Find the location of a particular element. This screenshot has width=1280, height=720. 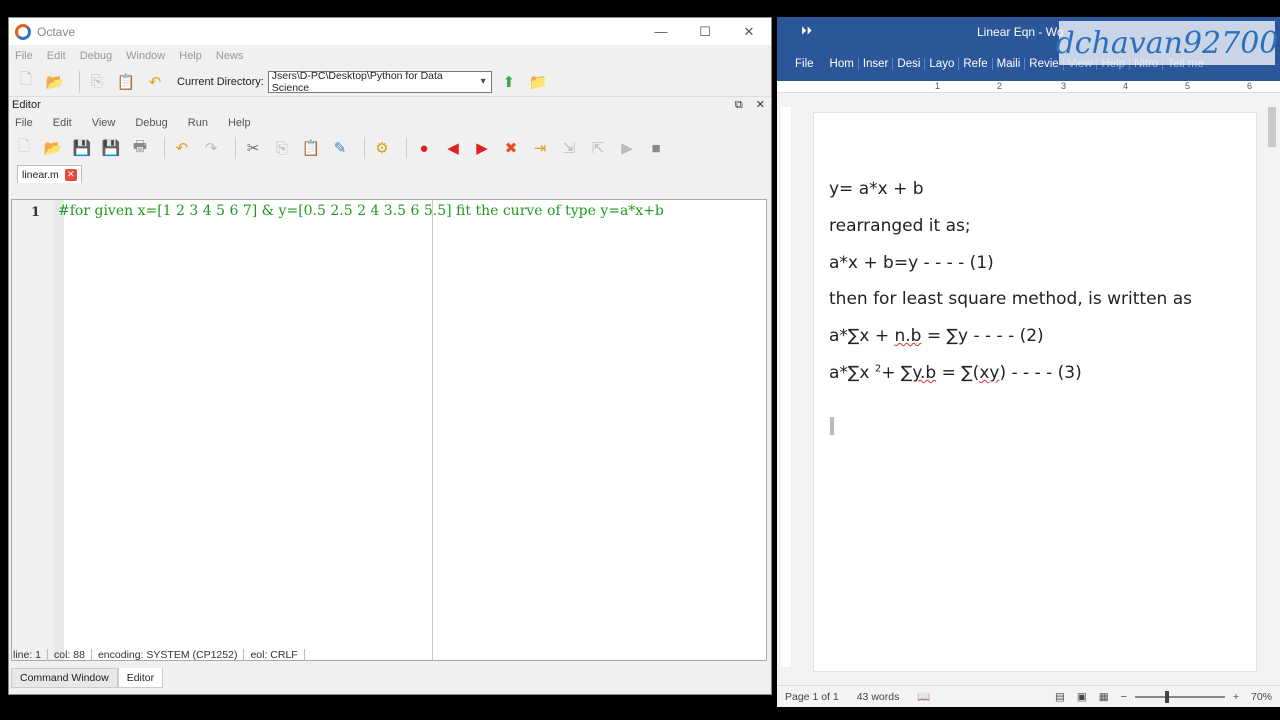

status-col: col: 88 is located at coordinates (73, 655).